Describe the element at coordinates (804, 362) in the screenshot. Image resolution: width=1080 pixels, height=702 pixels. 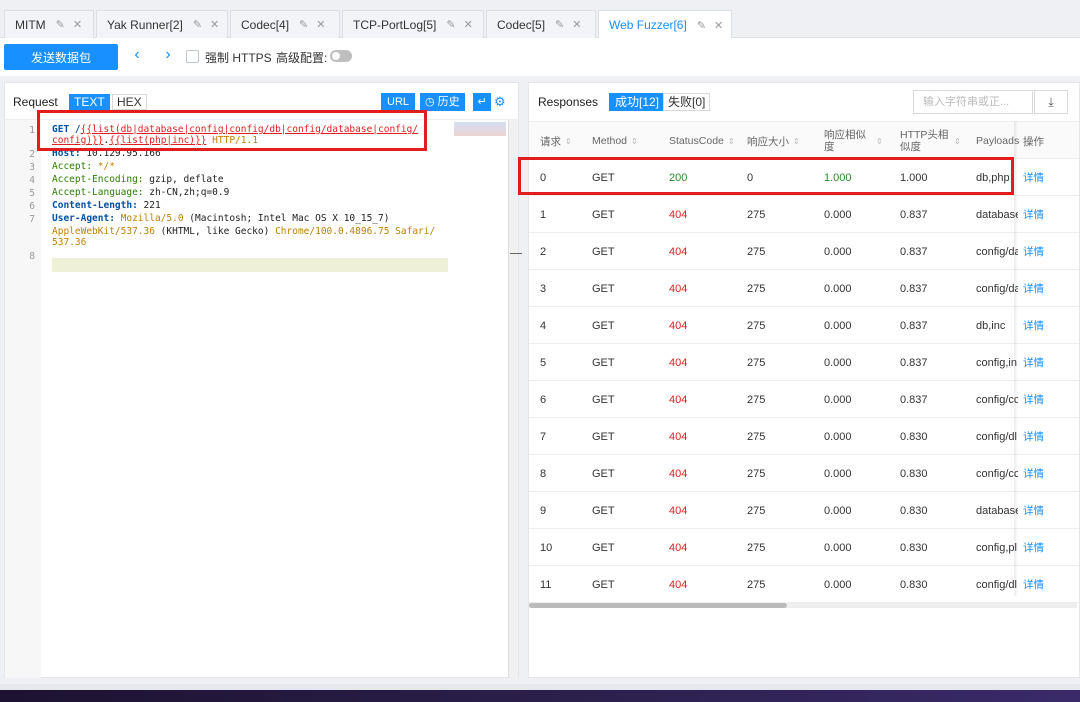
I see `table-row: 5 GET 404 275 0.000 0.837 config,in 详情` at that location.